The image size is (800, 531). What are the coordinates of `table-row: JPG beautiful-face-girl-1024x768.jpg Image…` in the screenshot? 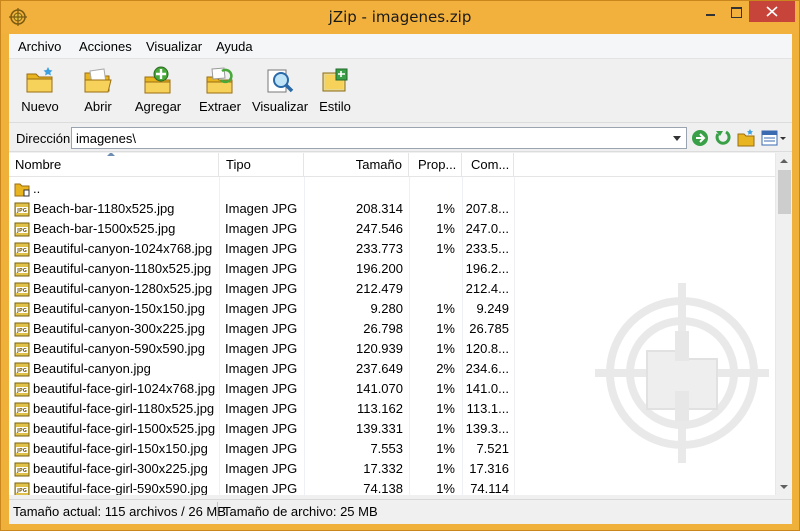 It's located at (392, 389).